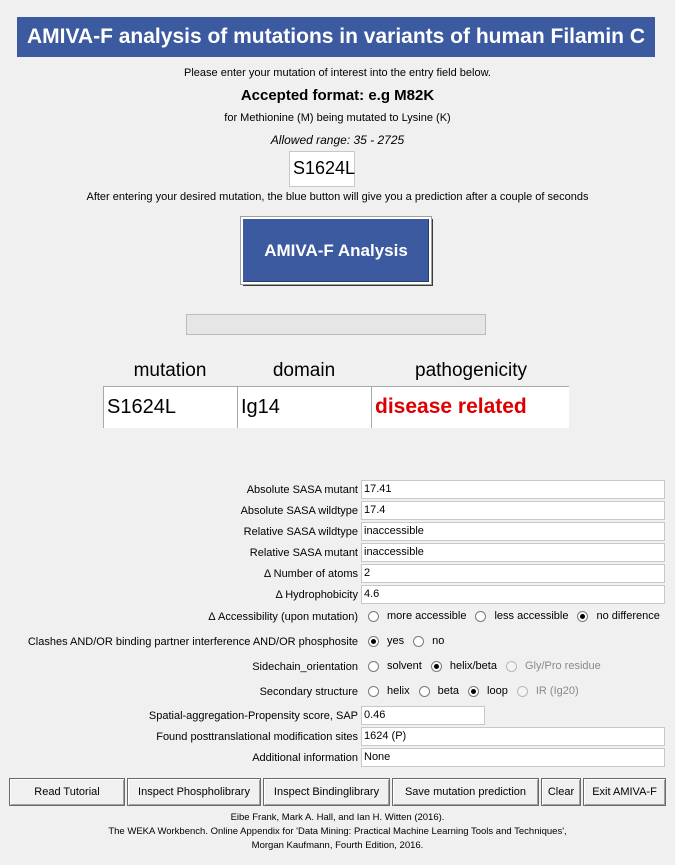 The width and height of the screenshot is (675, 865). What do you see at coordinates (299, 511) in the screenshot?
I see `abs-sasa-wildtype-label: Absolute SASA wildtype` at bounding box center [299, 511].